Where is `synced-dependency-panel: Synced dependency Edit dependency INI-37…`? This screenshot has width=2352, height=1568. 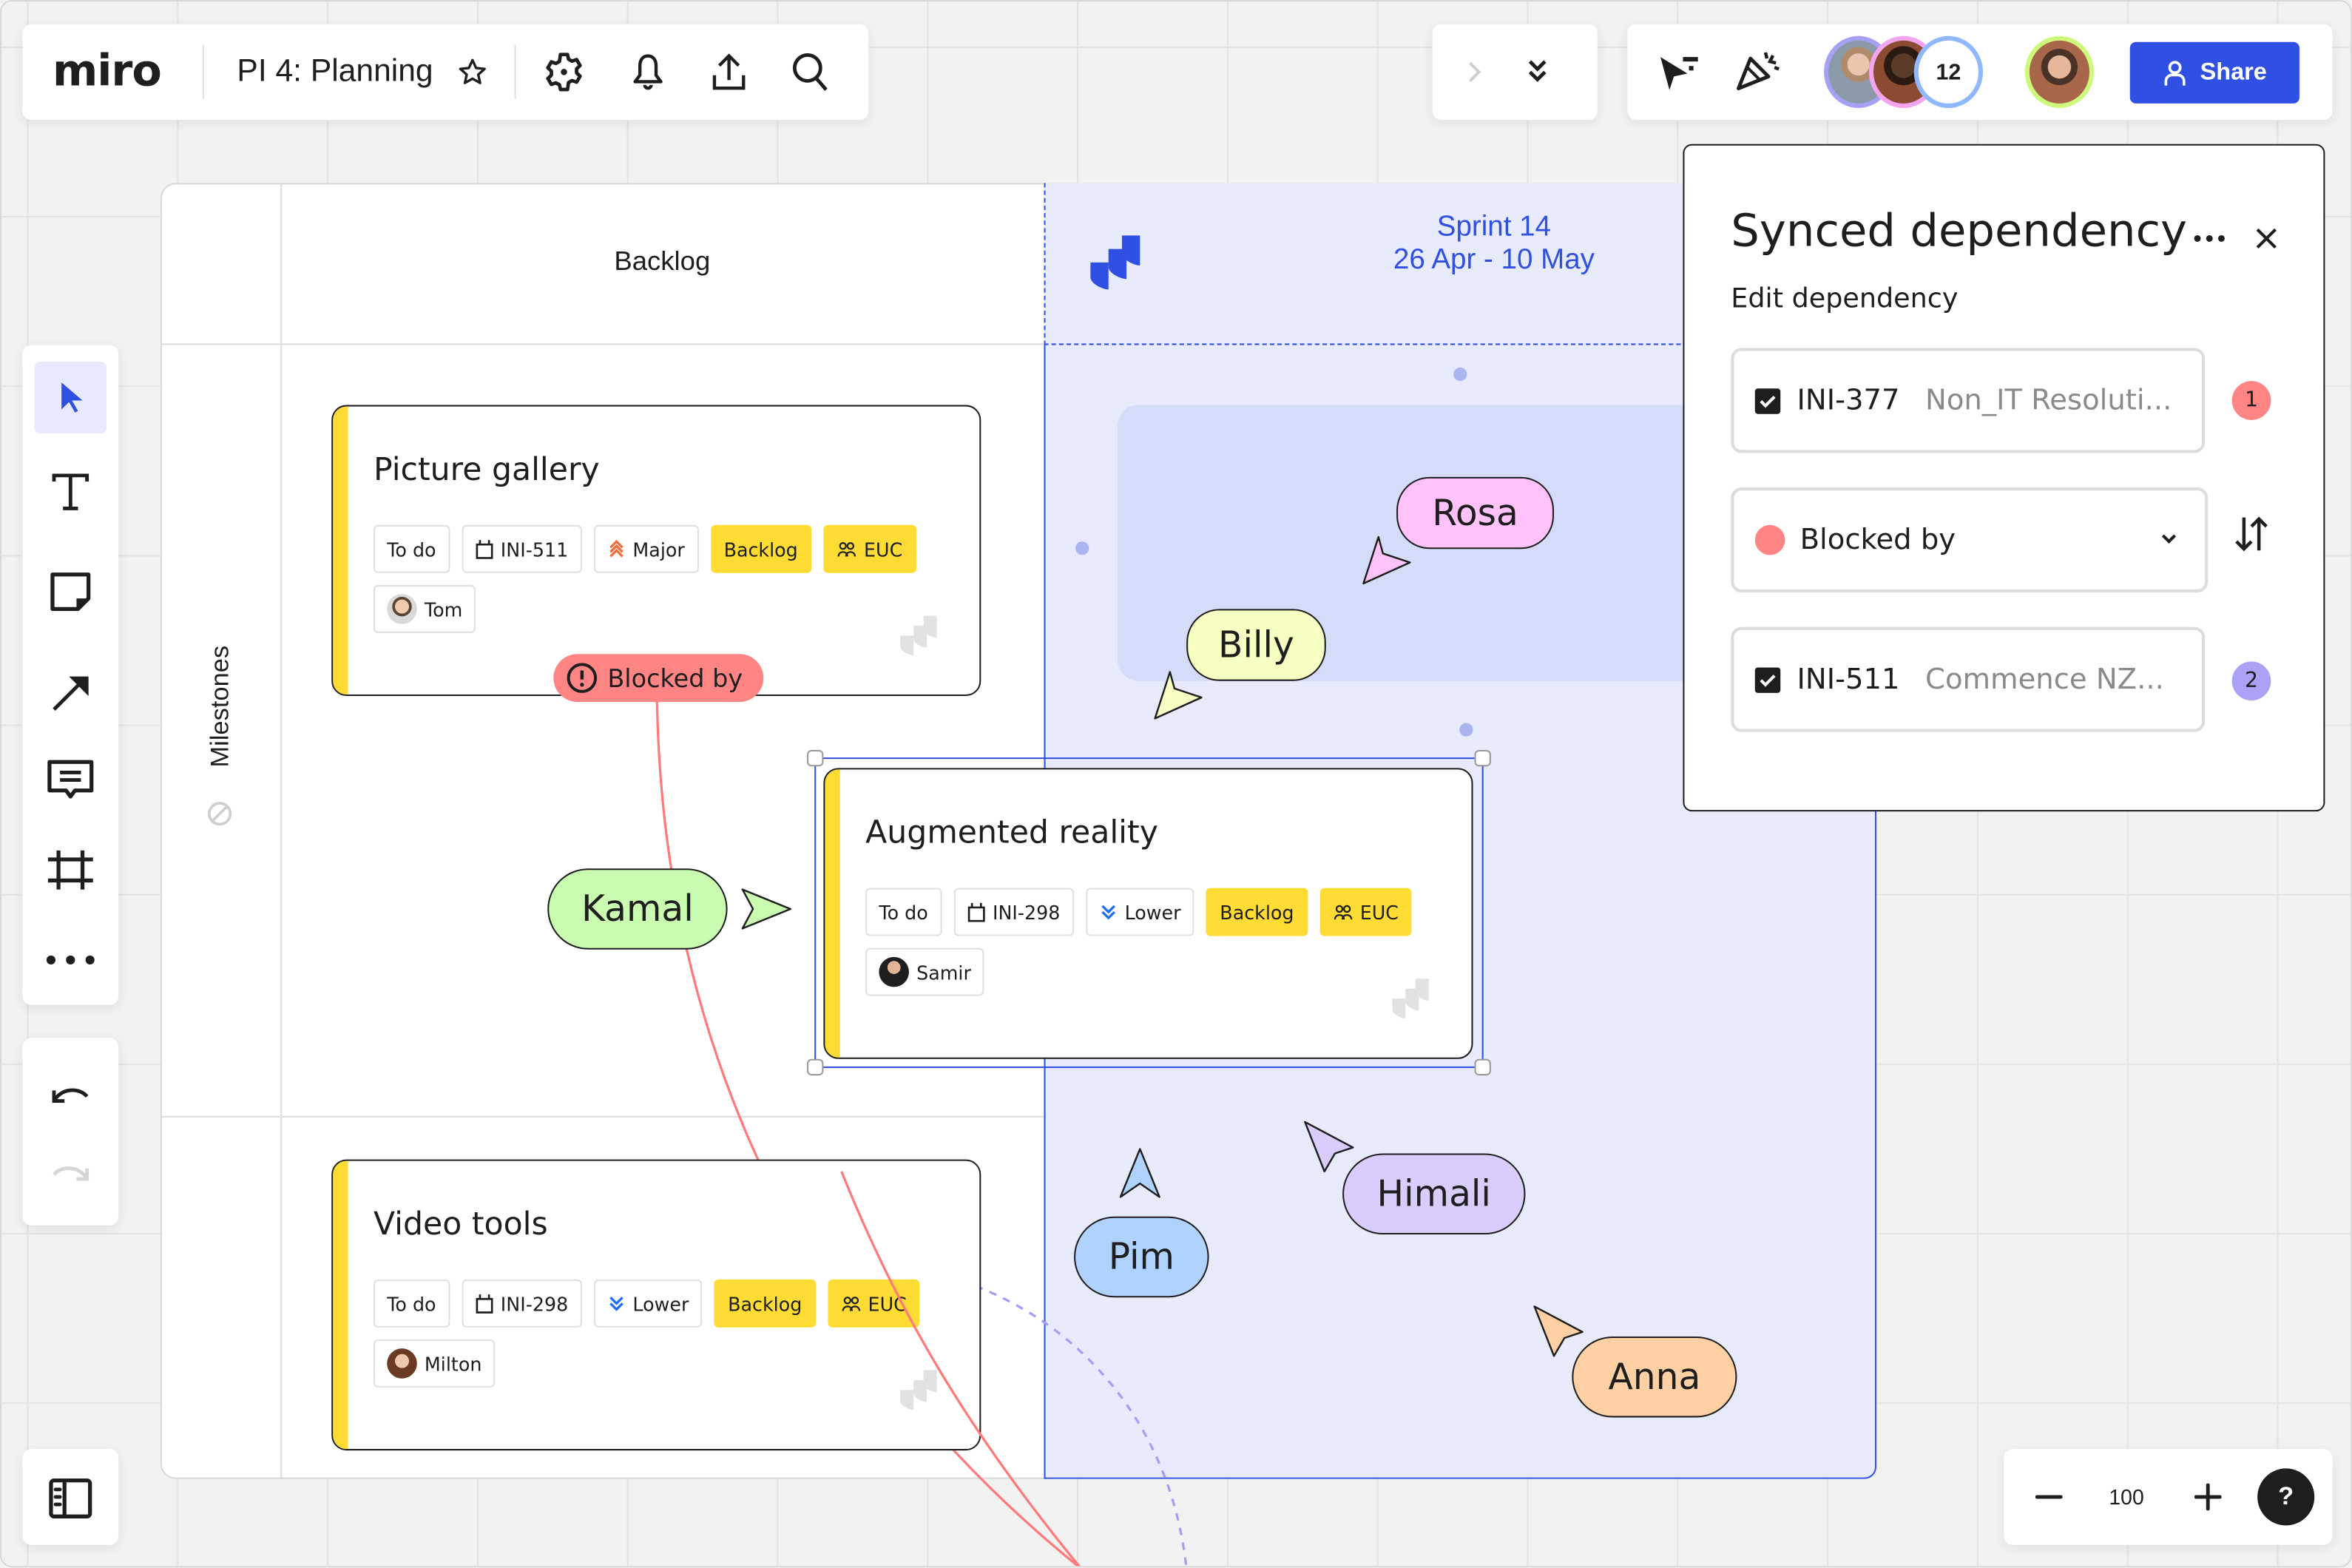 synced-dependency-panel: Synced dependency Edit dependency INI-37… is located at coordinates (2004, 477).